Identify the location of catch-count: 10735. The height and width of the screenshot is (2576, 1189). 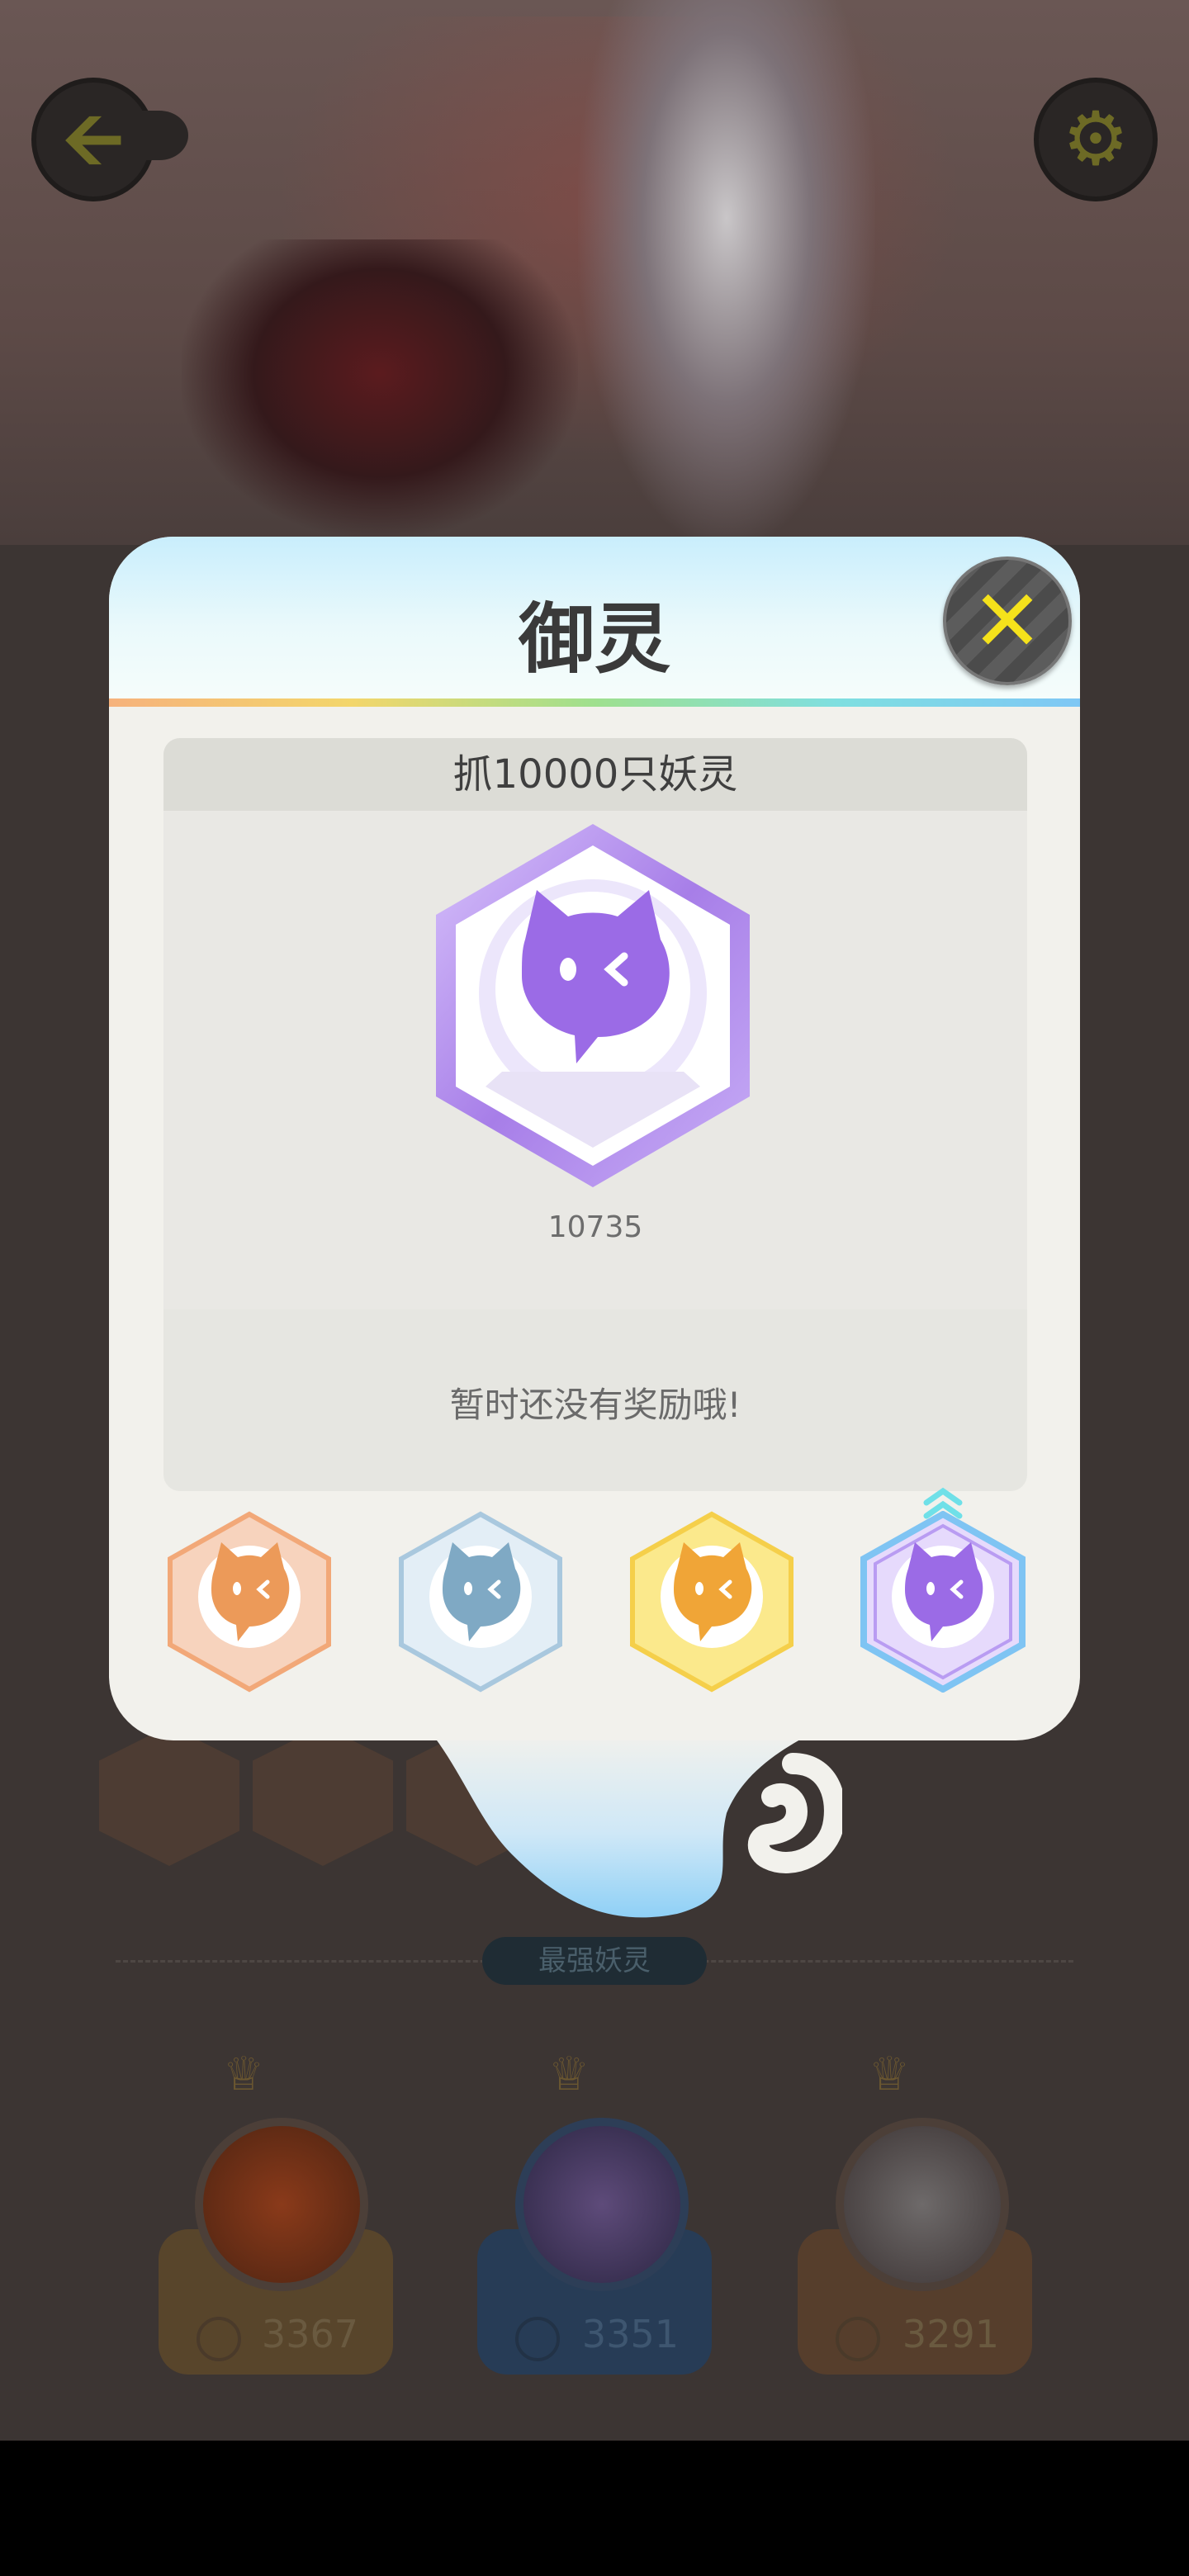
(595, 1227).